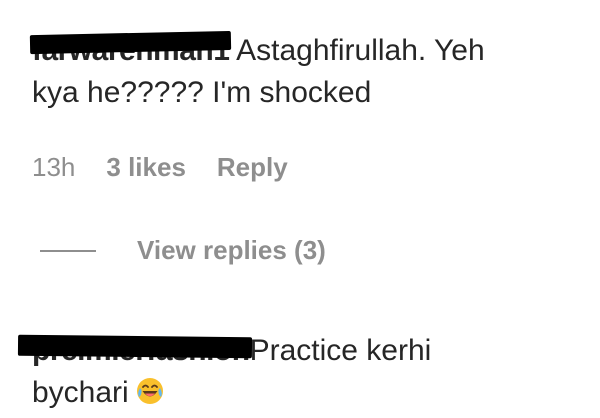 The height and width of the screenshot is (418, 600). What do you see at coordinates (150, 391) in the screenshot?
I see `laughing-tears-emoji-icon` at bounding box center [150, 391].